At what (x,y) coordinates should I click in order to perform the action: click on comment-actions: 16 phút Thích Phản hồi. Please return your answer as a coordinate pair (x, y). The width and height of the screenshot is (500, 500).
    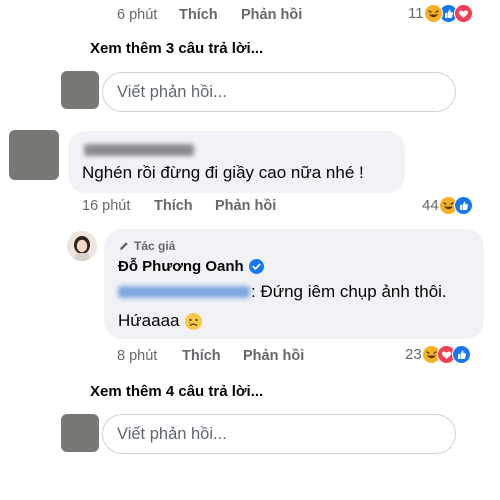
    Looking at the image, I should click on (179, 206).